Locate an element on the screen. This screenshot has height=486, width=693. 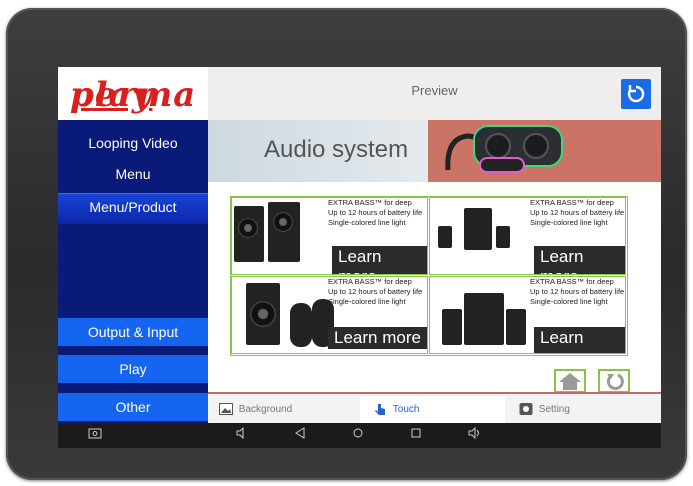
sidebar-item-label: Menu/Product is located at coordinates (133, 207).